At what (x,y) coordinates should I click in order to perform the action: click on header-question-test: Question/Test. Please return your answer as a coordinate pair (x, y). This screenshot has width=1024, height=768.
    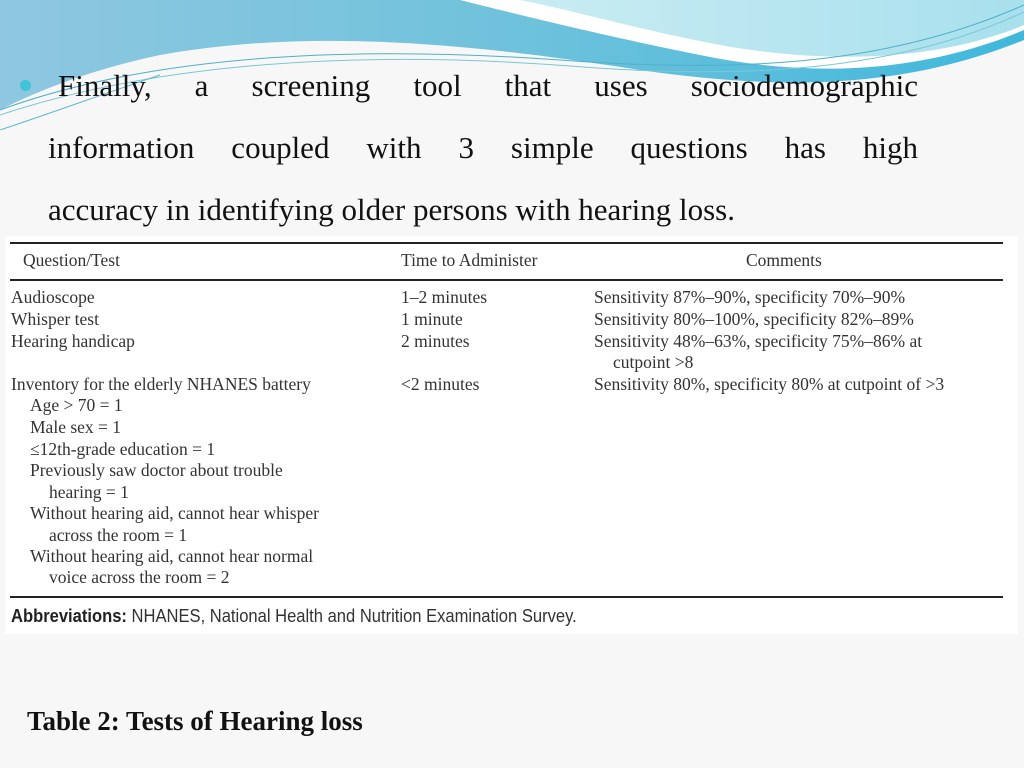
    Looking at the image, I should click on (71, 260).